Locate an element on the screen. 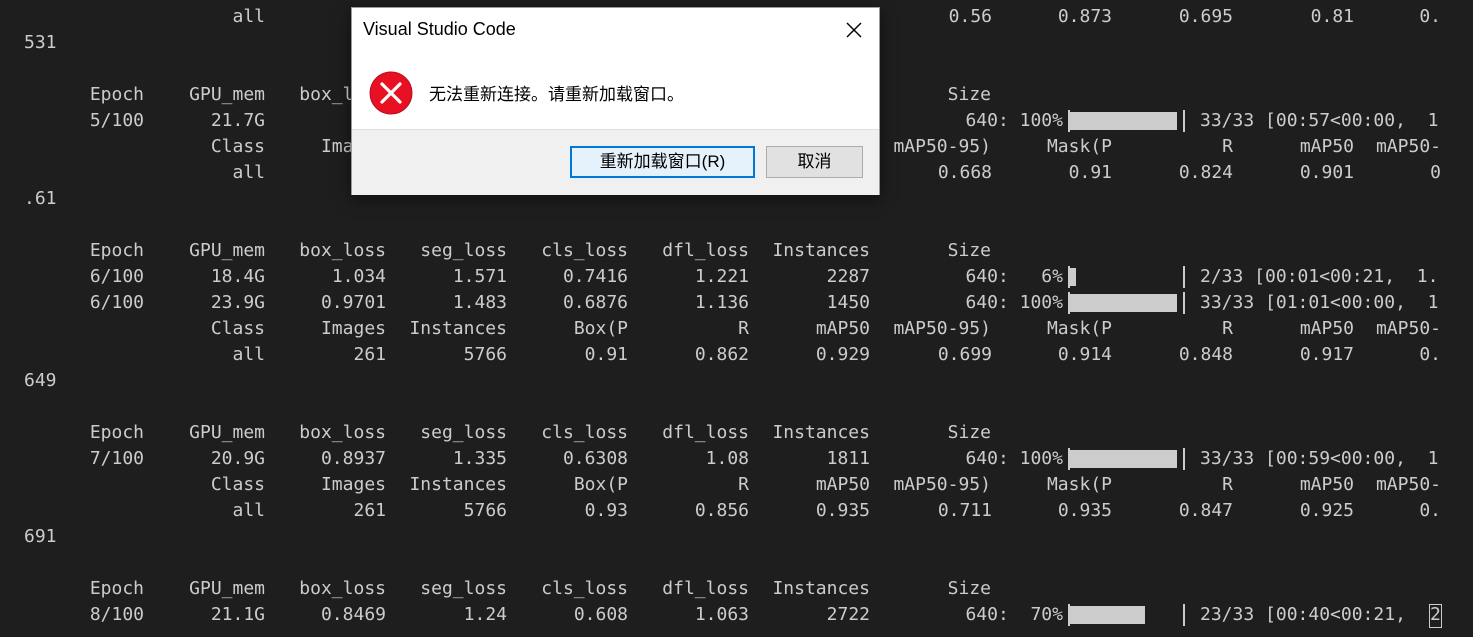  terminal-cell: 0.56 is located at coordinates (970, 16).